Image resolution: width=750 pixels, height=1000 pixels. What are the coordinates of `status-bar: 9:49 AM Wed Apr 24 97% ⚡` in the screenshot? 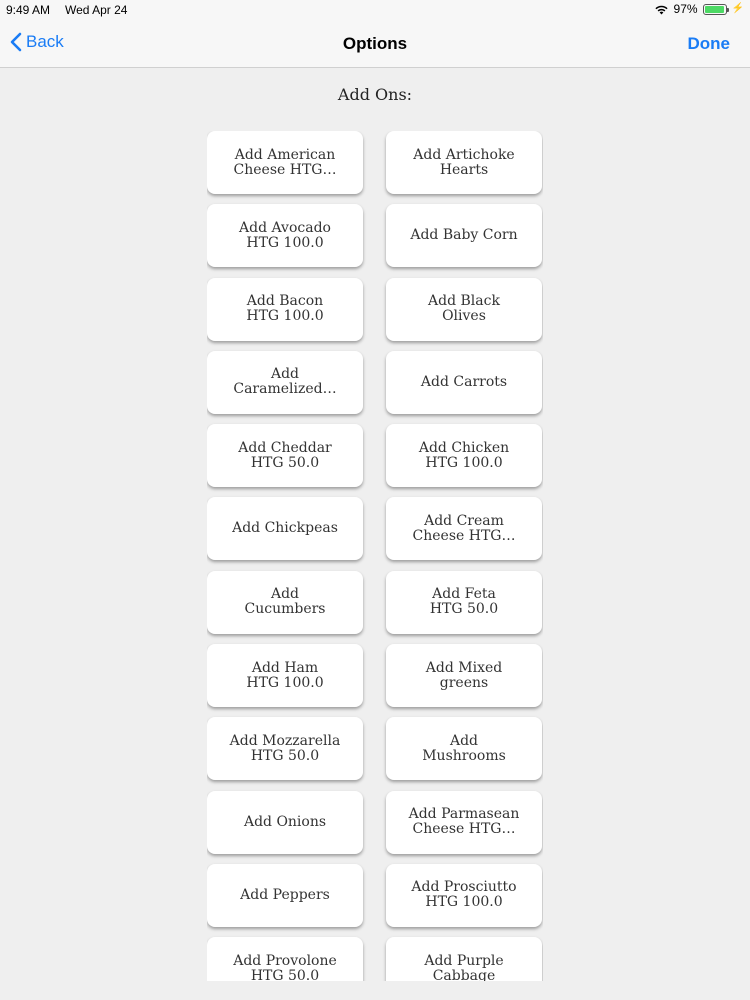 It's located at (375, 10).